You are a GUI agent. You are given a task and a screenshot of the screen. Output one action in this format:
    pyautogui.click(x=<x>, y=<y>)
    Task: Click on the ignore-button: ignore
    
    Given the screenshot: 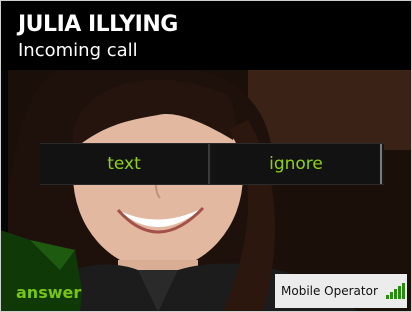 What is the action you would take?
    pyautogui.click(x=297, y=164)
    